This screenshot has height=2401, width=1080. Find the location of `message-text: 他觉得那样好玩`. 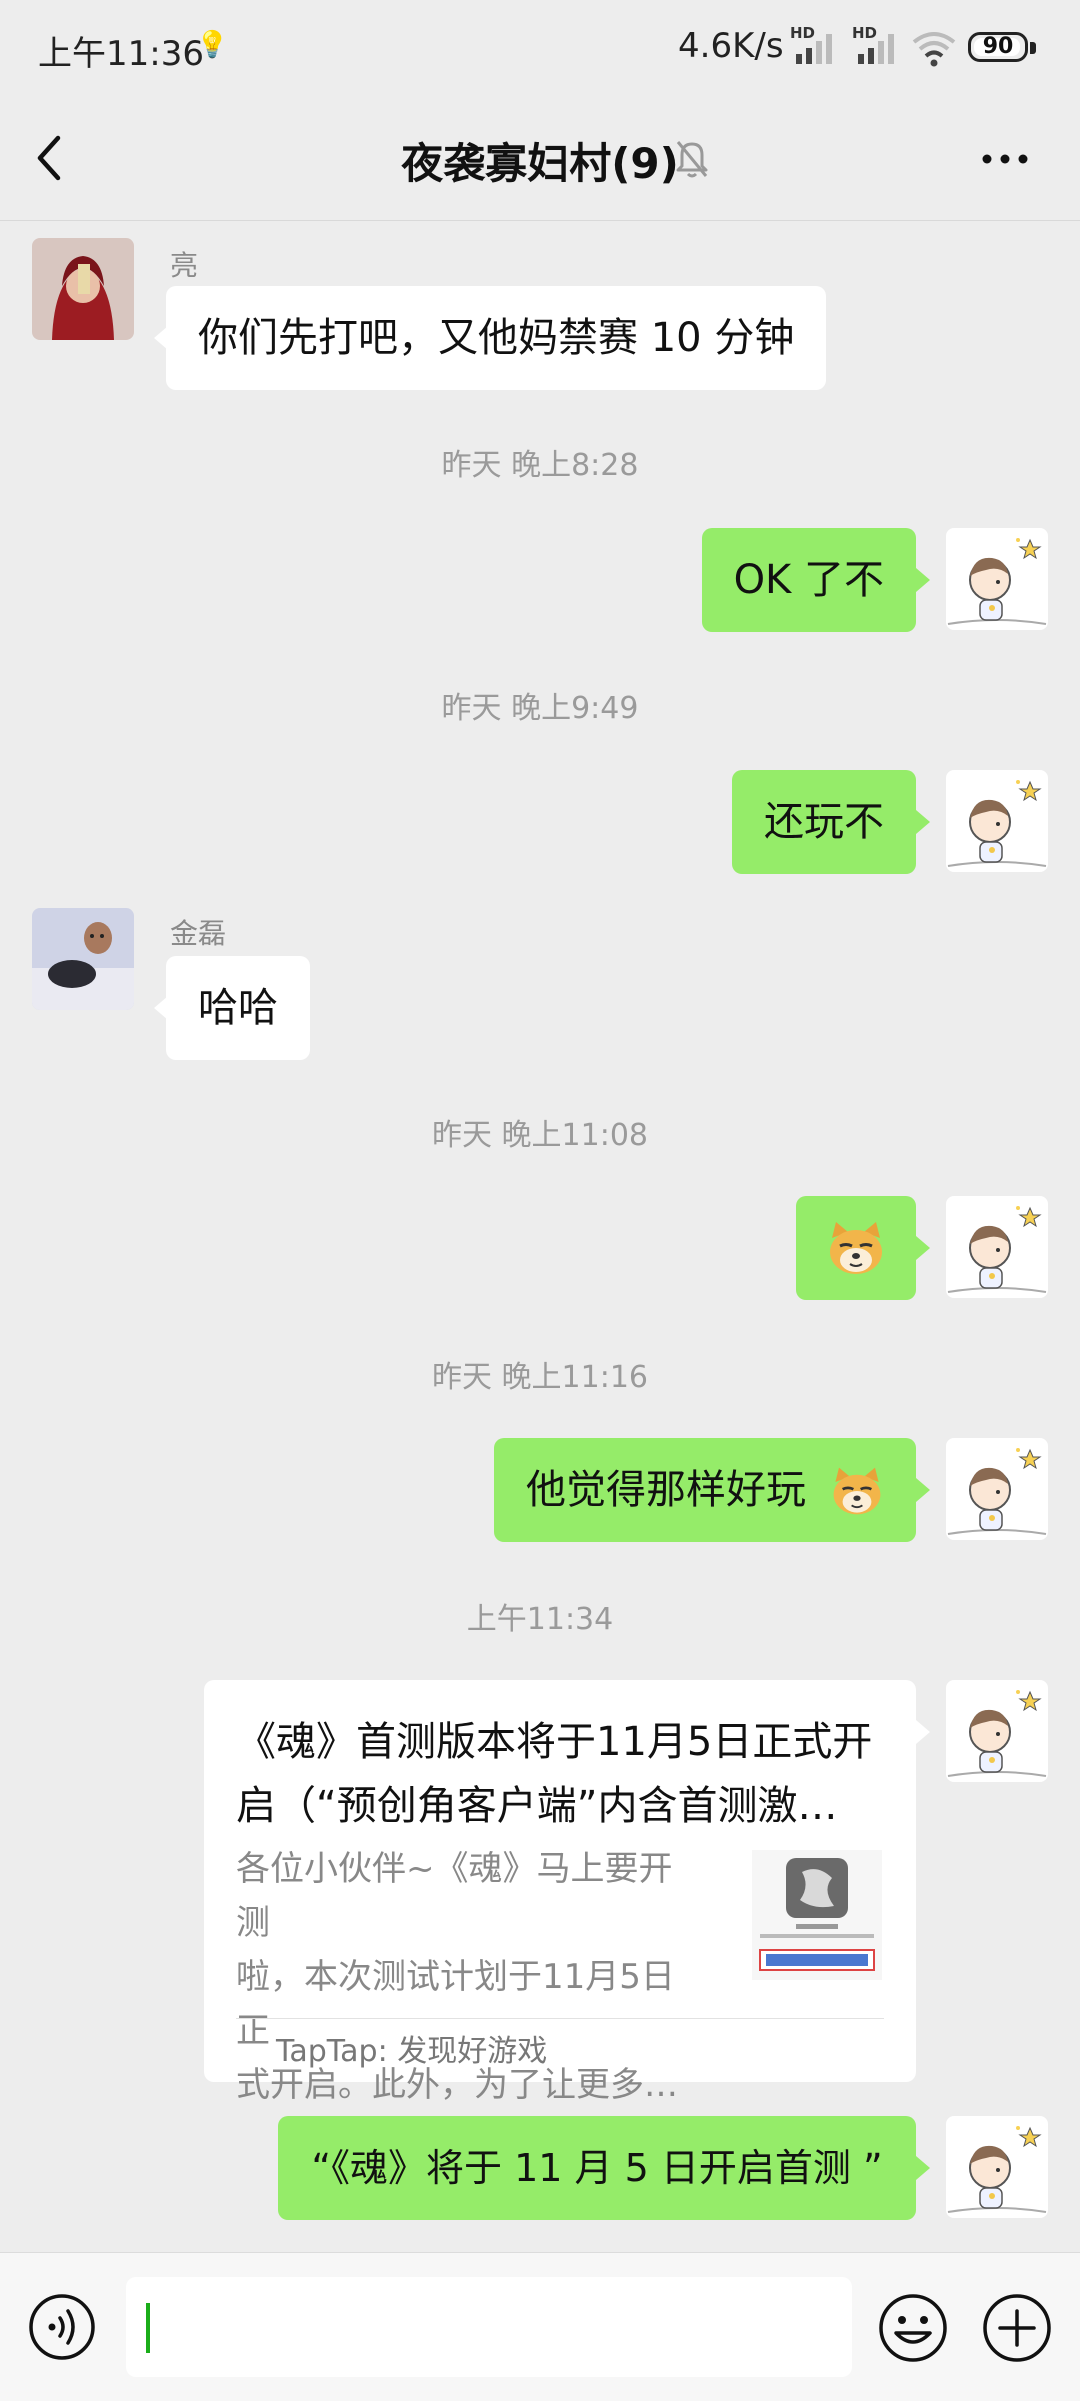

message-text: 他觉得那样好玩 is located at coordinates (666, 1490).